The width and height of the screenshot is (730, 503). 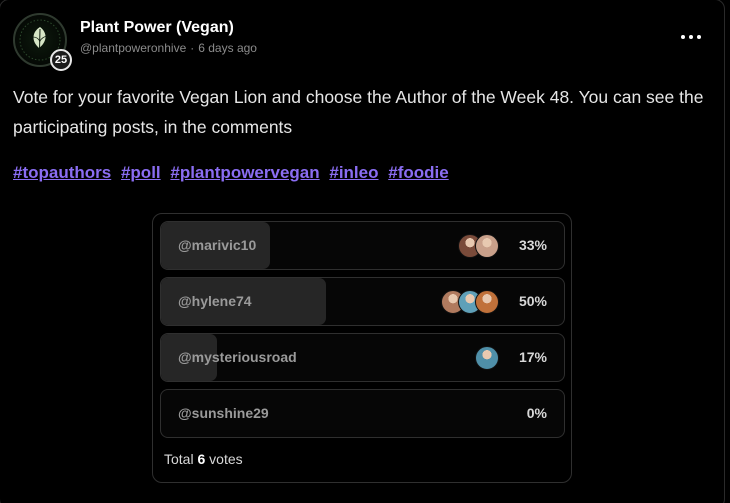 I want to click on poll-option-label: @mysteriousroad, so click(x=237, y=357).